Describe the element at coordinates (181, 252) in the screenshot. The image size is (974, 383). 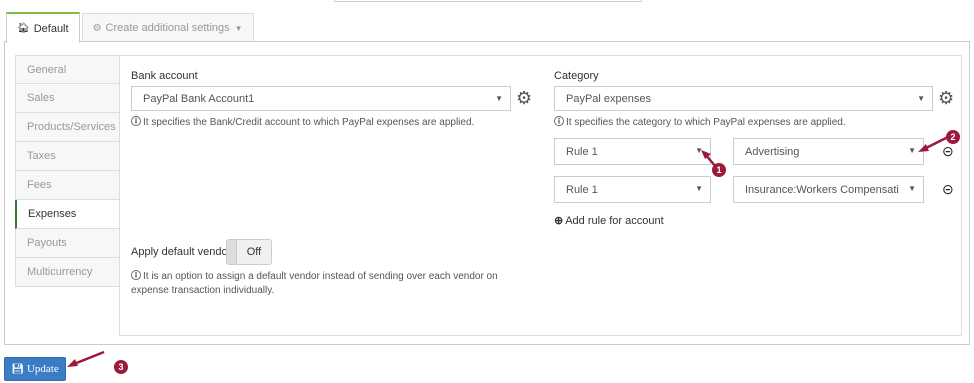
I see `apply-vendor-label: Apply default vendor` at that location.